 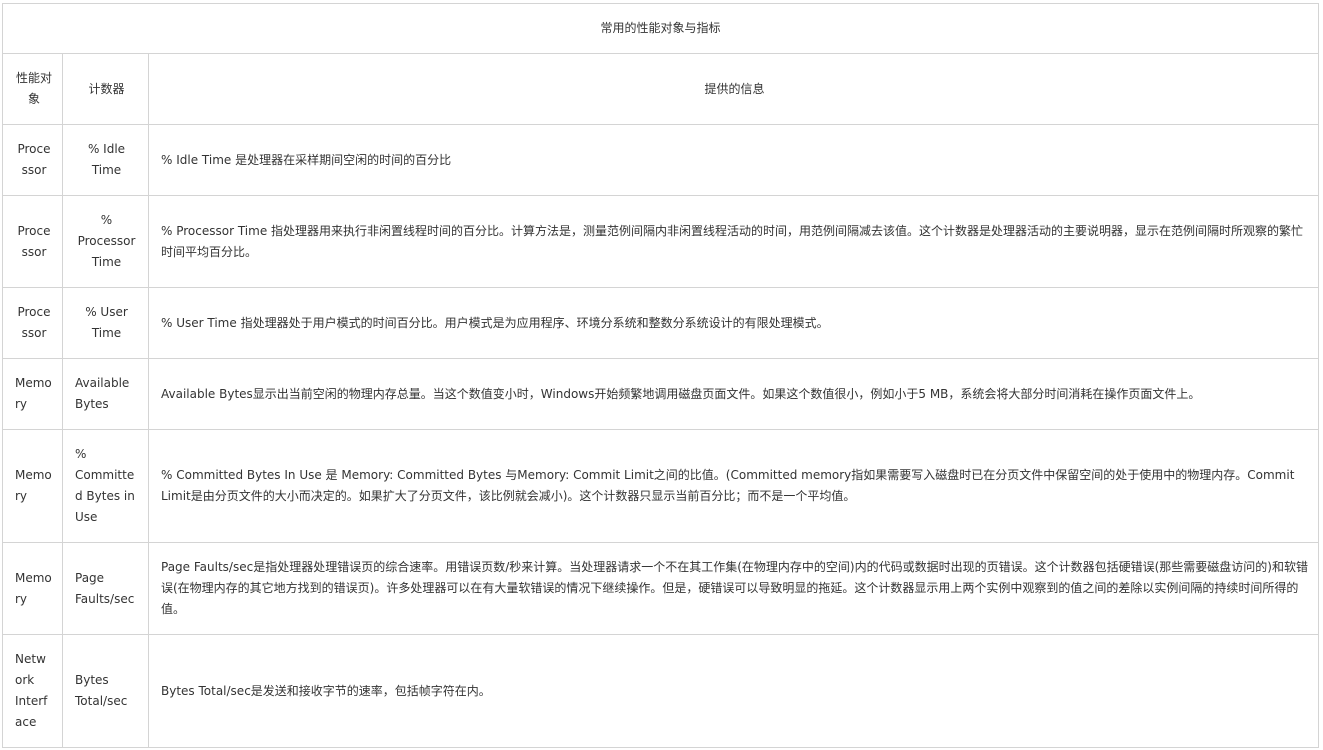 I want to click on header-object-cell: 性能对象, so click(x=33, y=89).